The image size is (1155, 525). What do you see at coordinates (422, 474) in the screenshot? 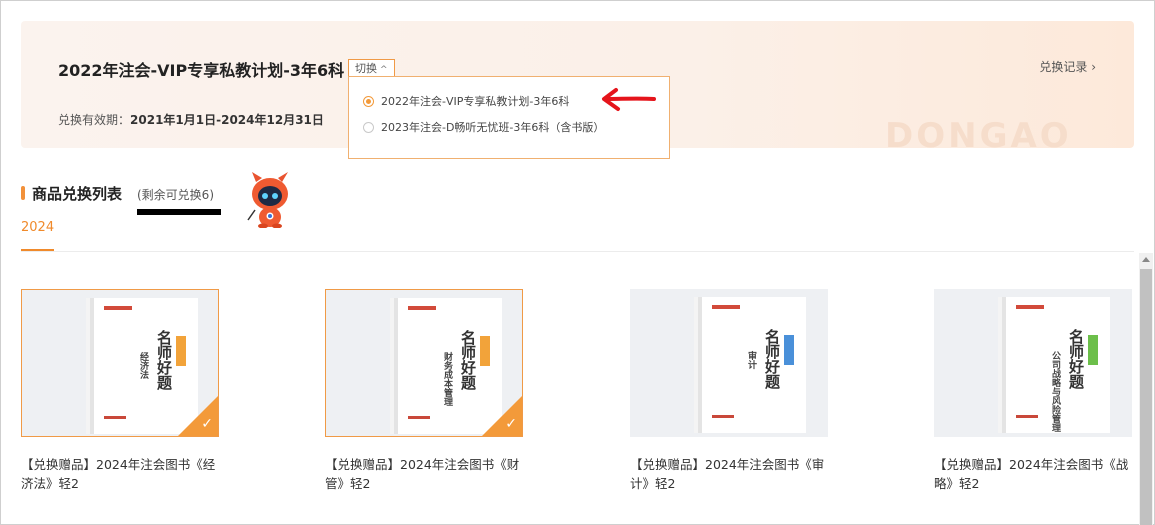
I see `product-name: 【兑换赠品】2024年注会图书《财管》轻2` at bounding box center [422, 474].